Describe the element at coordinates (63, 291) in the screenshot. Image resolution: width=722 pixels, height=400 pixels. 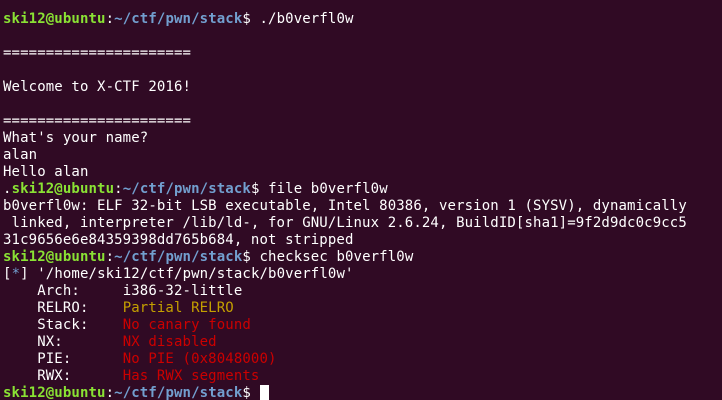
I see `checksec-label: Arch:` at that location.